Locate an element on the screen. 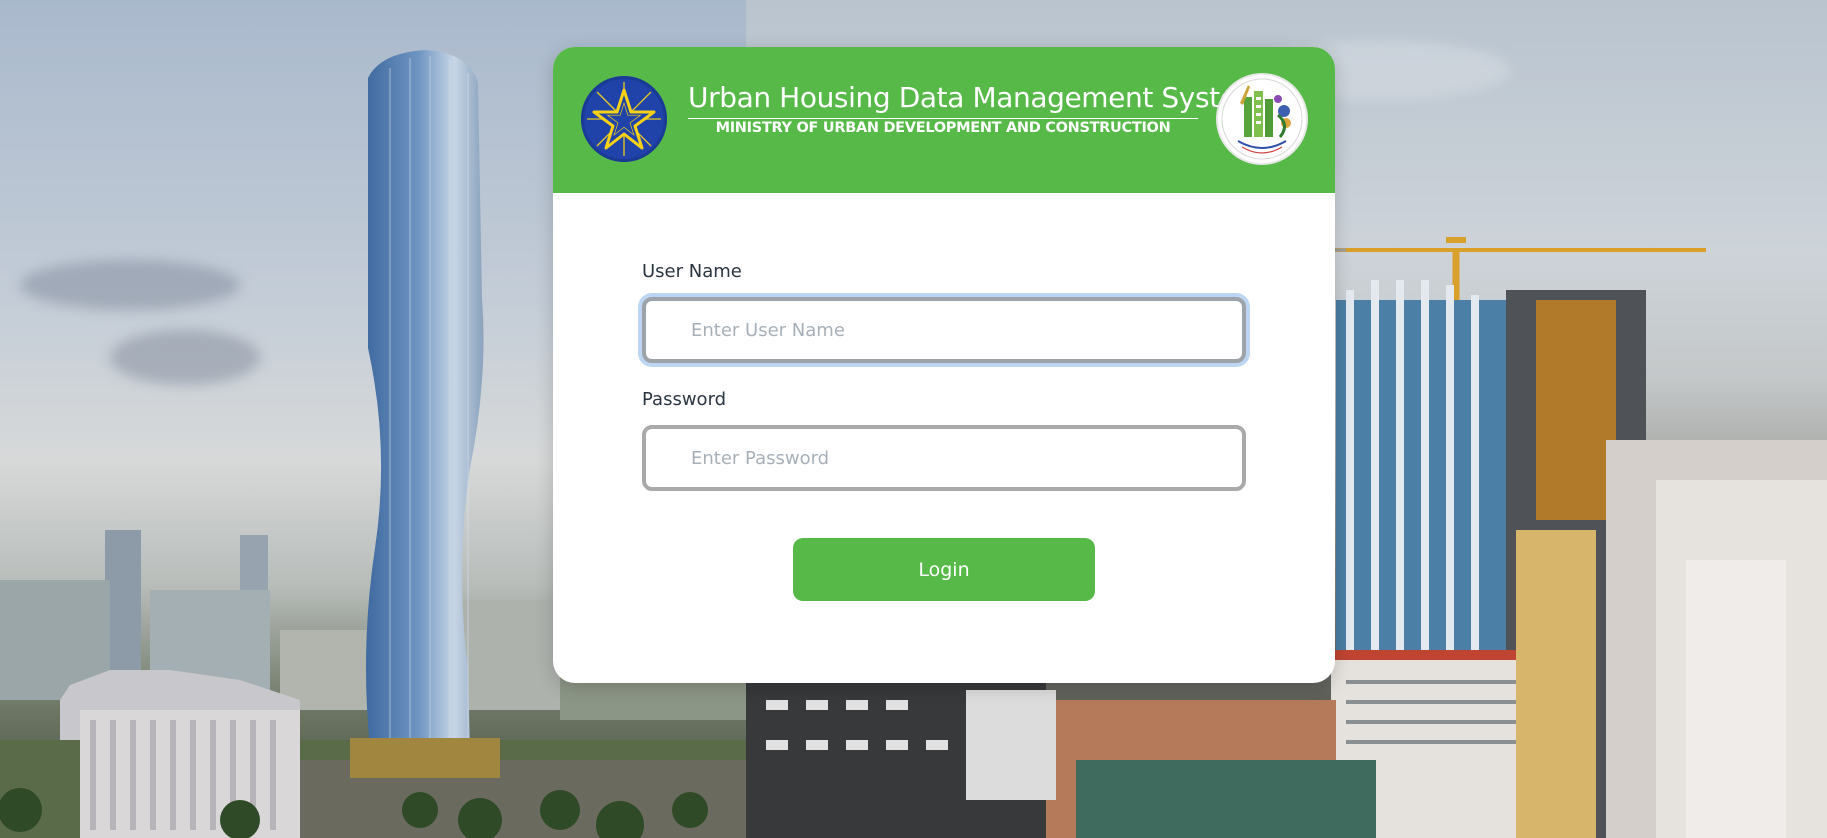  ethiopia-national-emblem-icon is located at coordinates (624, 119).